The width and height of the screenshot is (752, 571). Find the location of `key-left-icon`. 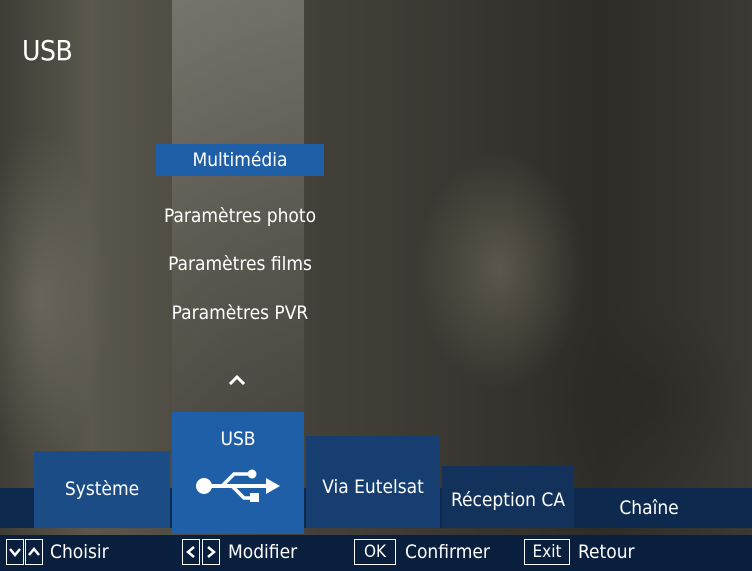

key-left-icon is located at coordinates (191, 552).